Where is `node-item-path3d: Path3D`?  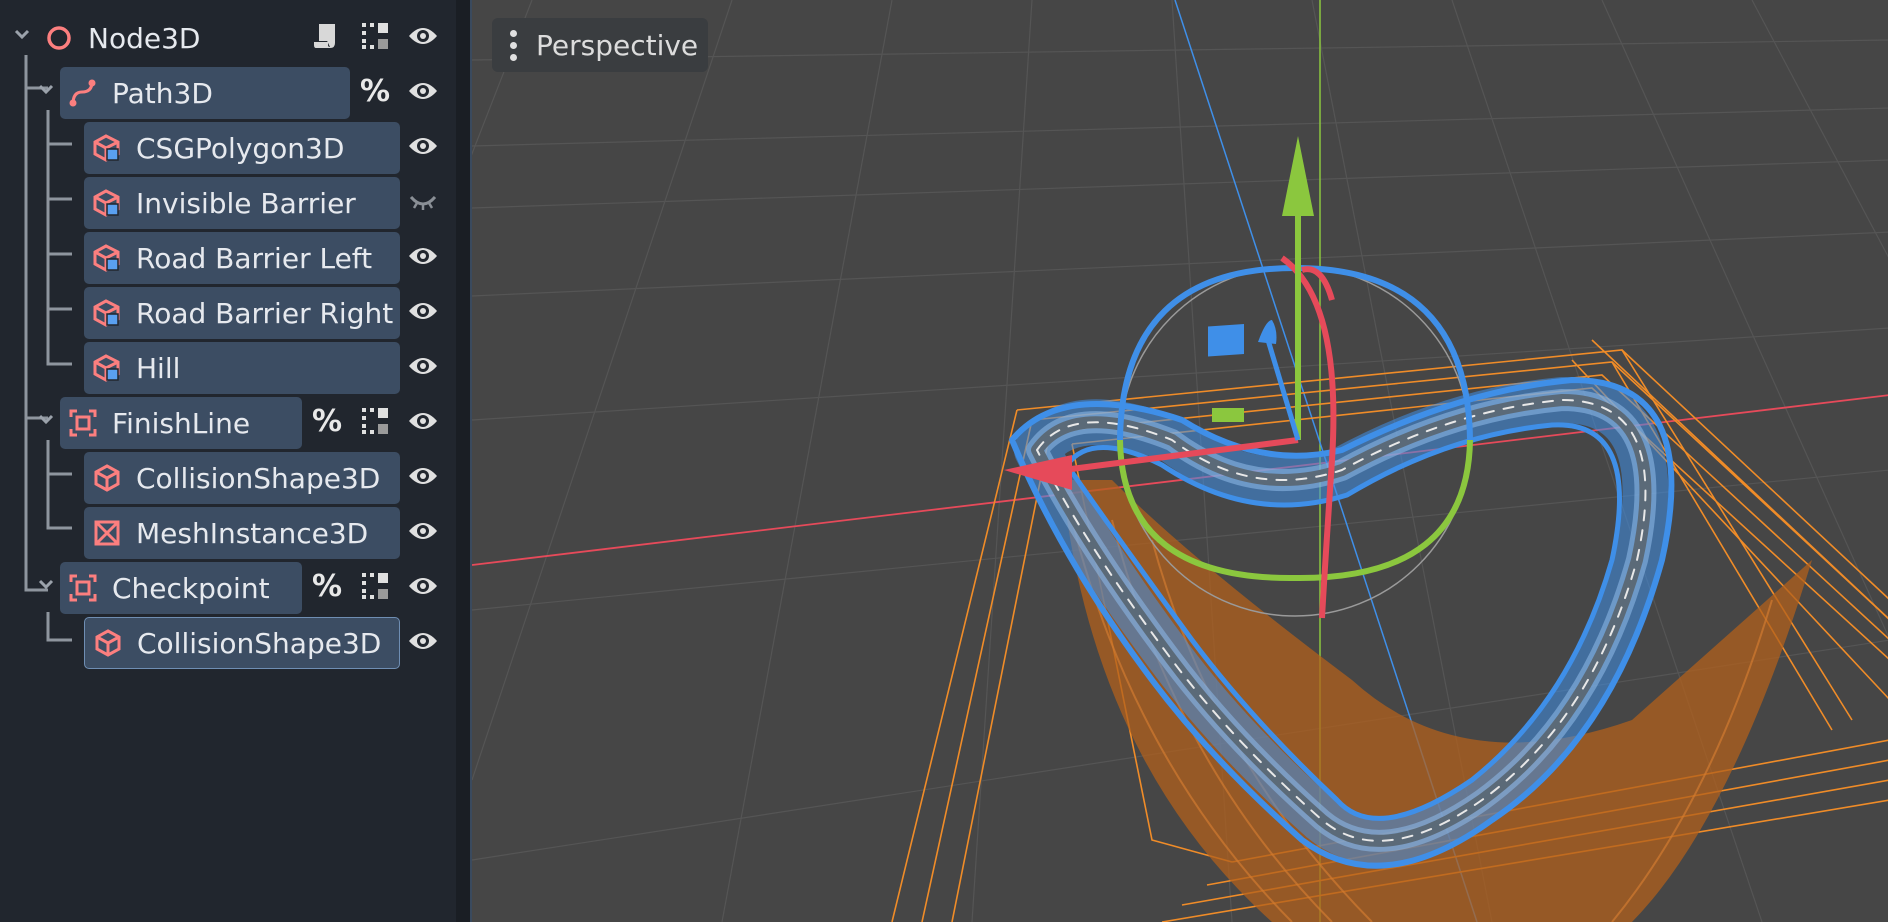 node-item-path3d: Path3D is located at coordinates (205, 93).